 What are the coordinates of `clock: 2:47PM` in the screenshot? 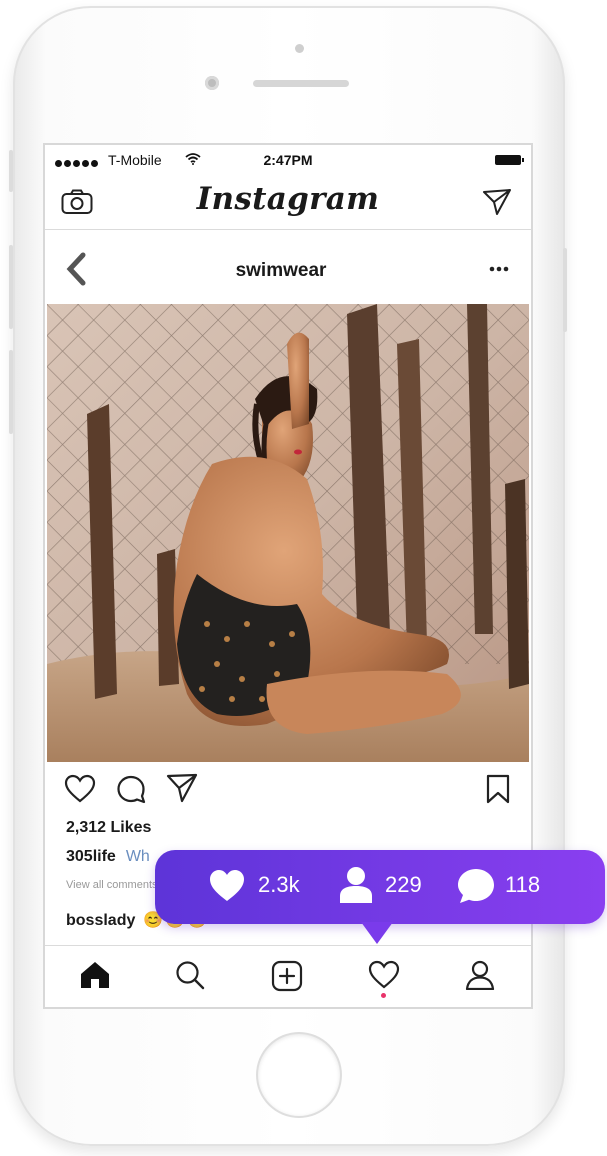 It's located at (288, 160).